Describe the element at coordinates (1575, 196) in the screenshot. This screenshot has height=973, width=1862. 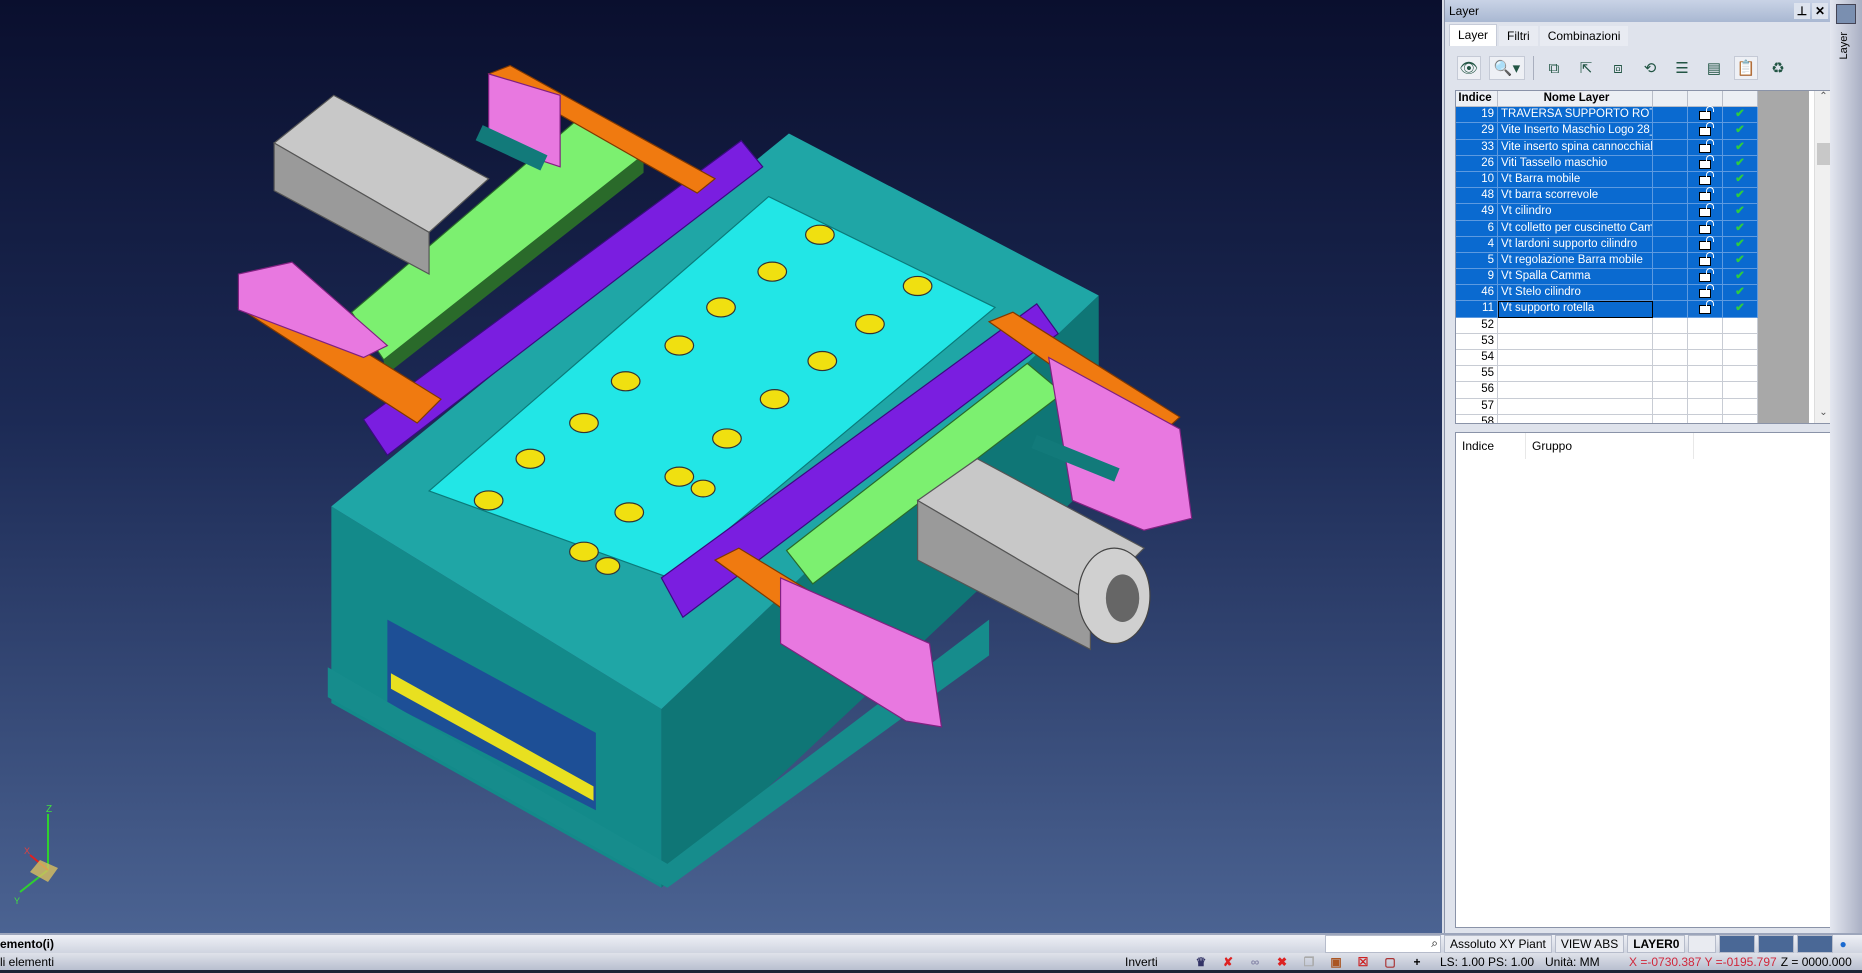
I see `layer-name: Vt barra scorrevole` at that location.